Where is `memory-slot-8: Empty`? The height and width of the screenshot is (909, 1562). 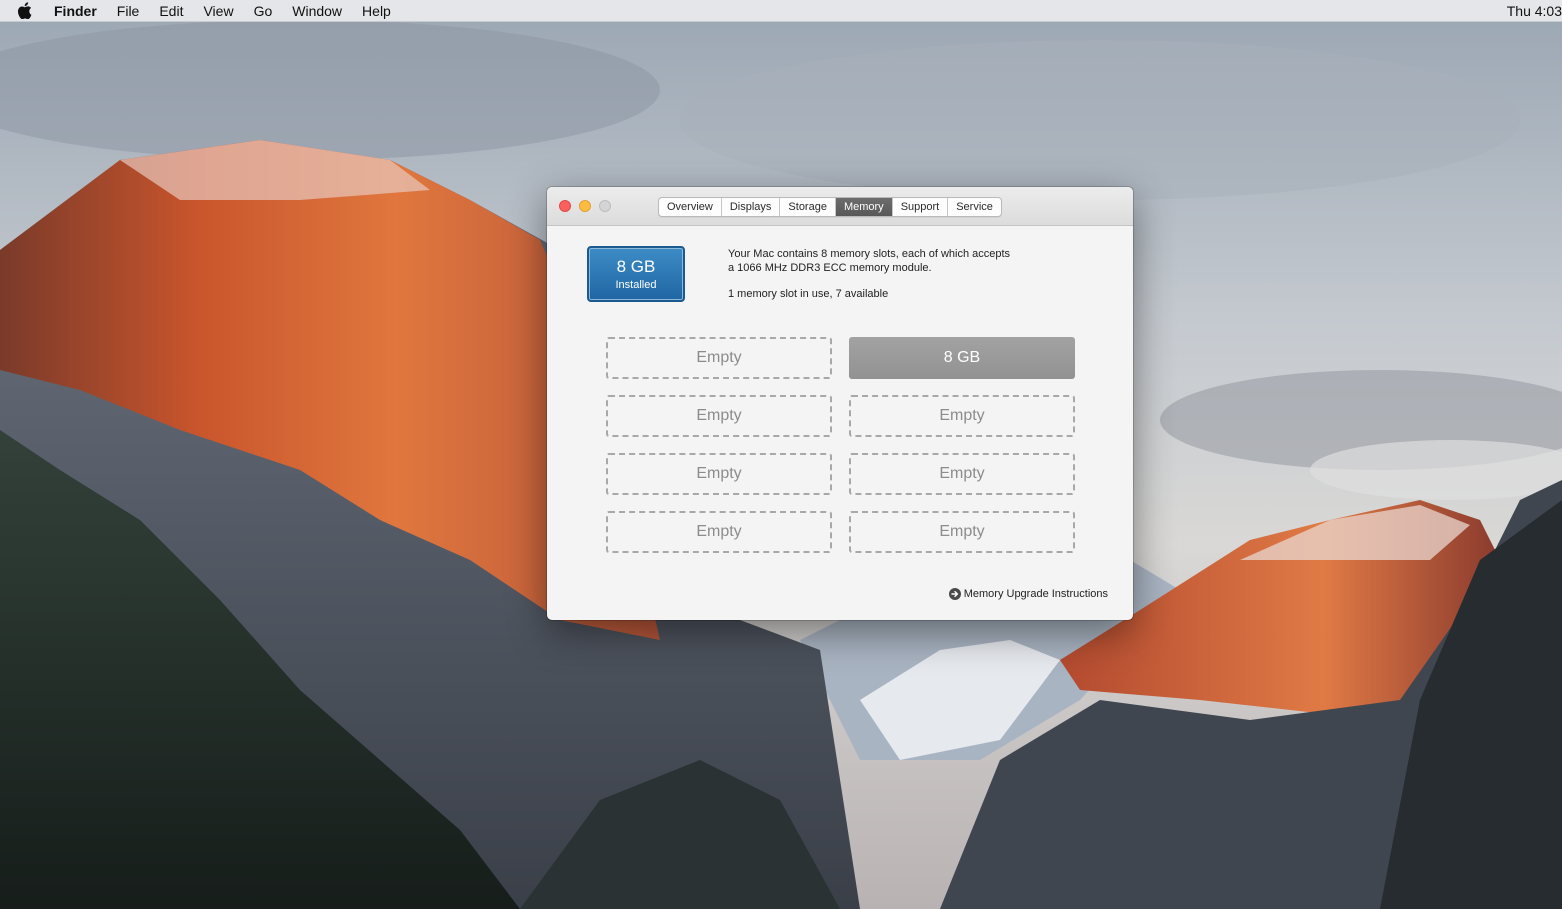 memory-slot-8: Empty is located at coordinates (962, 532).